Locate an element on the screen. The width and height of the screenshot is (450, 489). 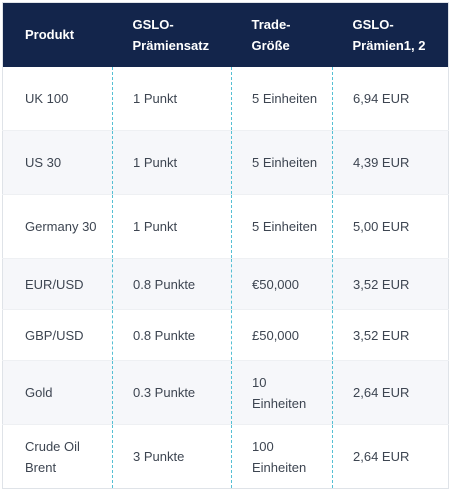
header-gslo-praemiensatz: GSLO- Prämiensatz is located at coordinates (172, 34).